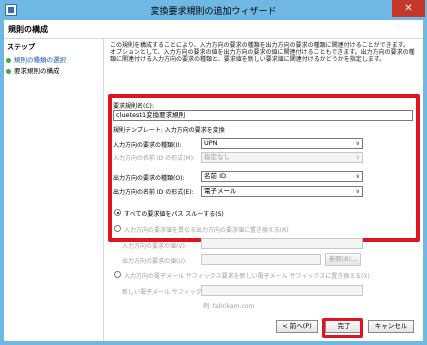 This screenshot has height=345, width=427. I want to click on page-header: 規則の構成, so click(213, 29).